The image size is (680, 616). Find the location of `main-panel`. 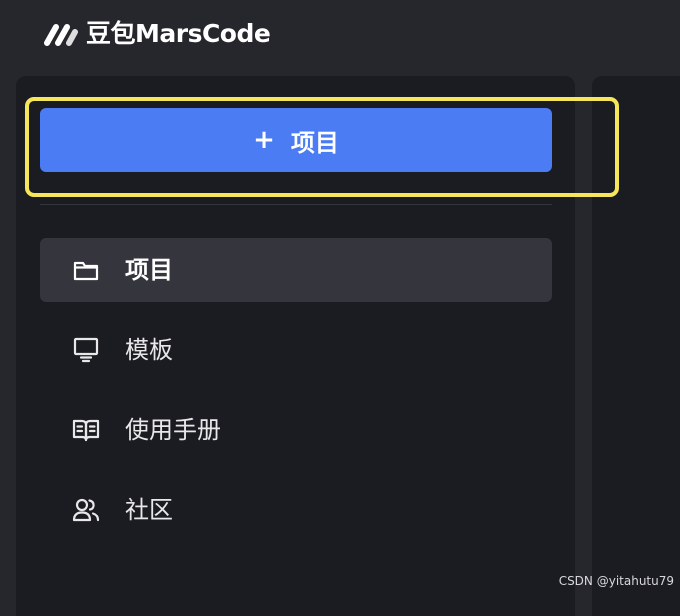

main-panel is located at coordinates (636, 346).